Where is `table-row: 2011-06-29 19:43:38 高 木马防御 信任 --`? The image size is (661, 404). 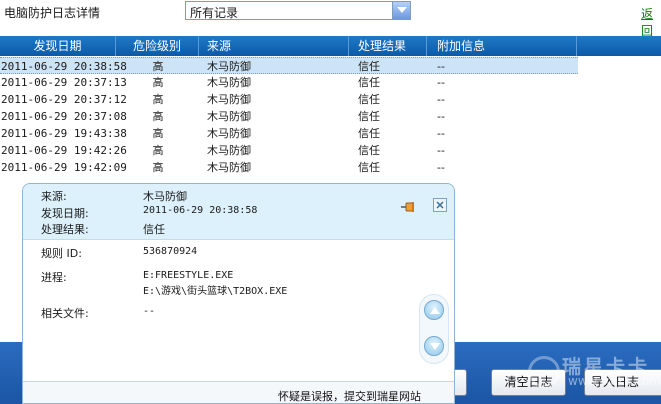 table-row: 2011-06-29 19:43:38 高 木马防御 信任 -- is located at coordinates (289, 133).